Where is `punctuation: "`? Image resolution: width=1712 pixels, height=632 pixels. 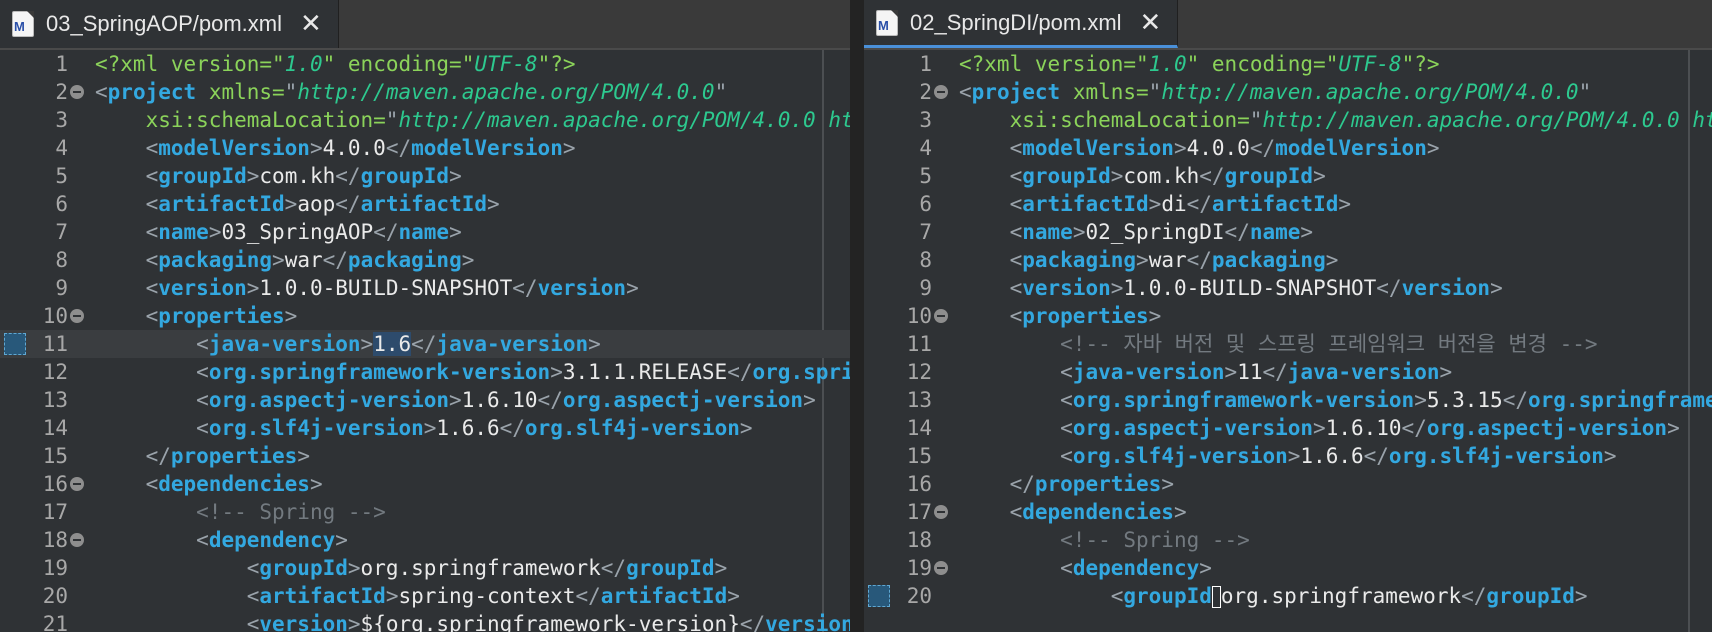
punctuation: " is located at coordinates (392, 120).